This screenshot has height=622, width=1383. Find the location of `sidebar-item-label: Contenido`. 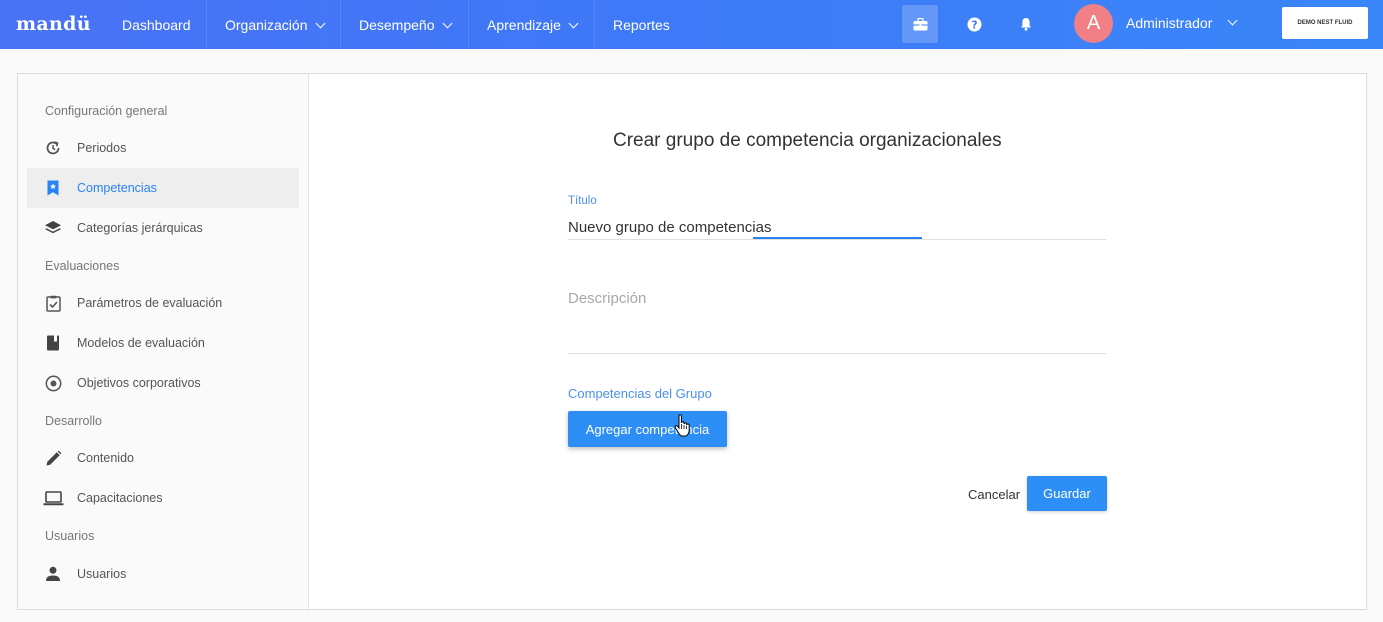

sidebar-item-label: Contenido is located at coordinates (105, 458).